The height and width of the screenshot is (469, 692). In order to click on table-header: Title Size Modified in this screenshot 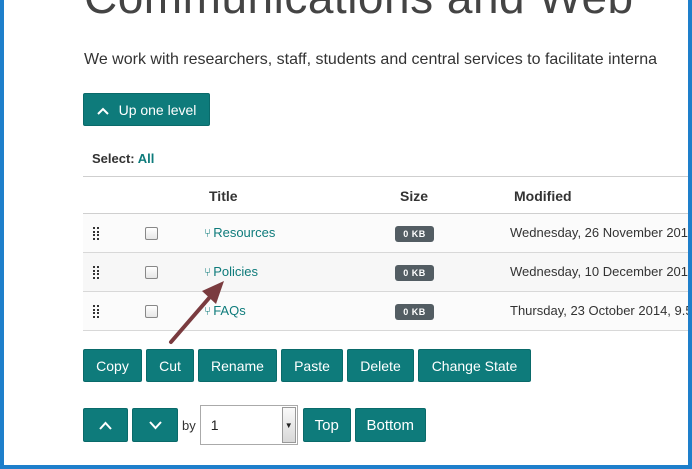, I will do `click(385, 195)`.